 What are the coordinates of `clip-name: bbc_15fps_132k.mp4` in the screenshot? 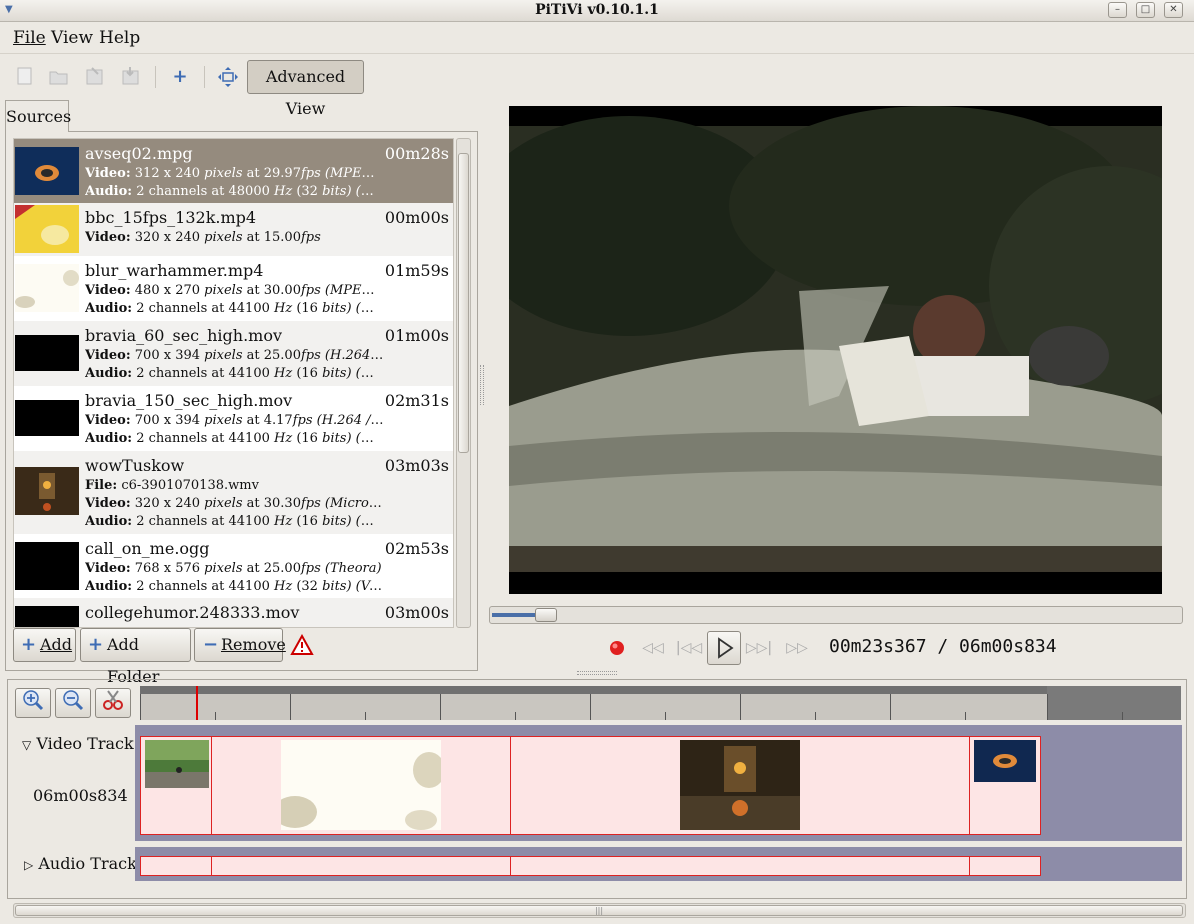 It's located at (171, 217).